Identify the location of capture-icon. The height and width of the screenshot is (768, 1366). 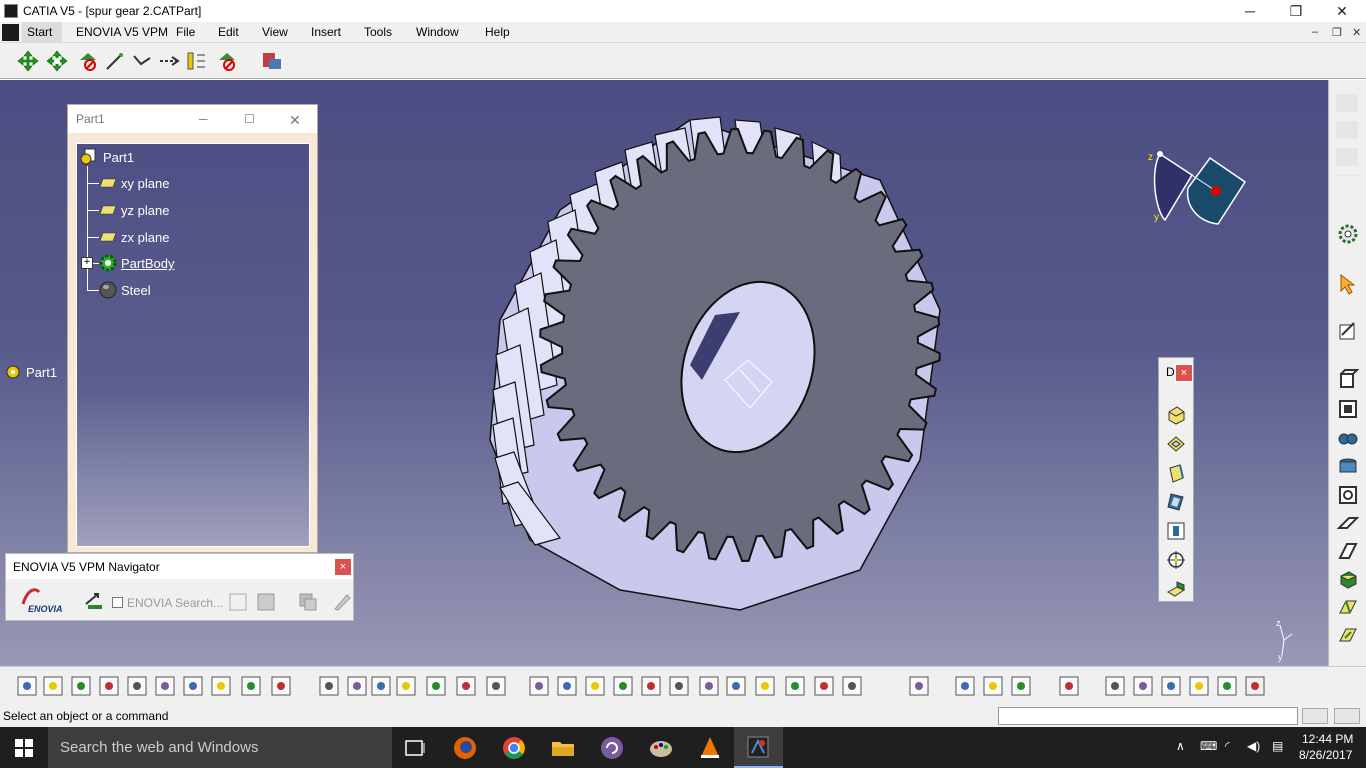
(1021, 686).